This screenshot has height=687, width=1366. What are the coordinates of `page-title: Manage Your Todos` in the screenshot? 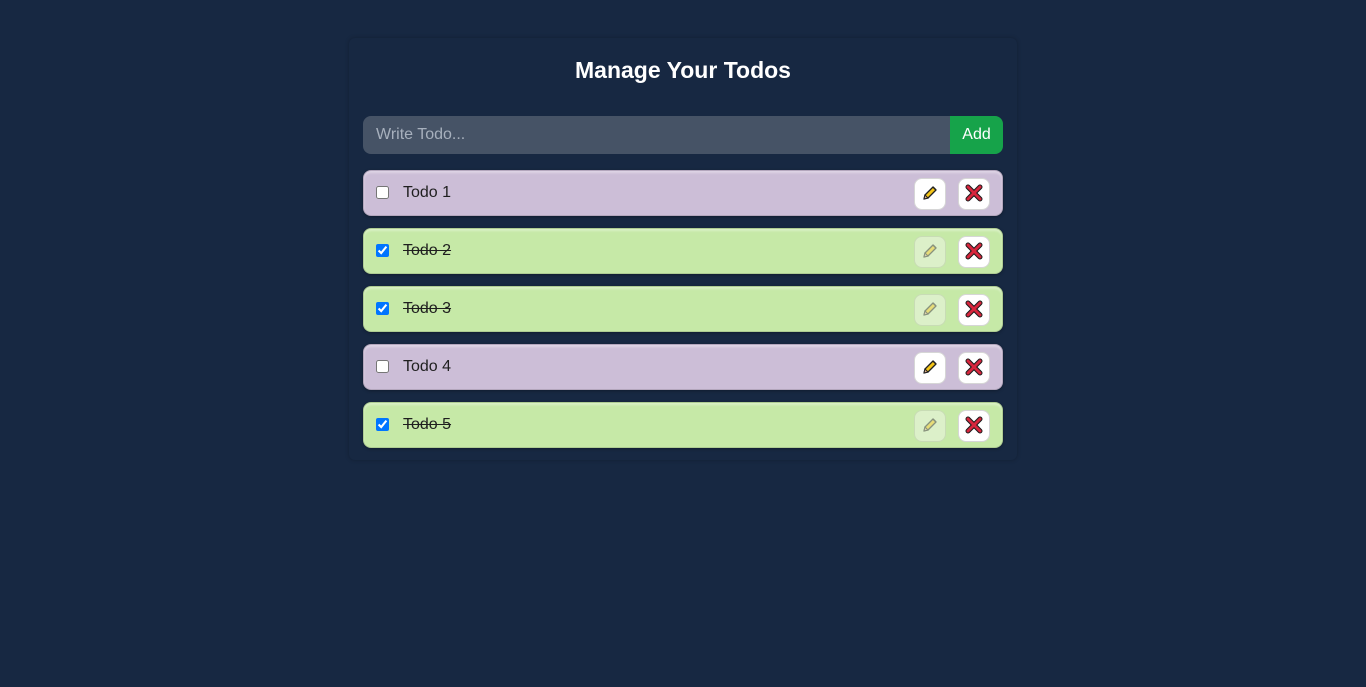 It's located at (683, 70).